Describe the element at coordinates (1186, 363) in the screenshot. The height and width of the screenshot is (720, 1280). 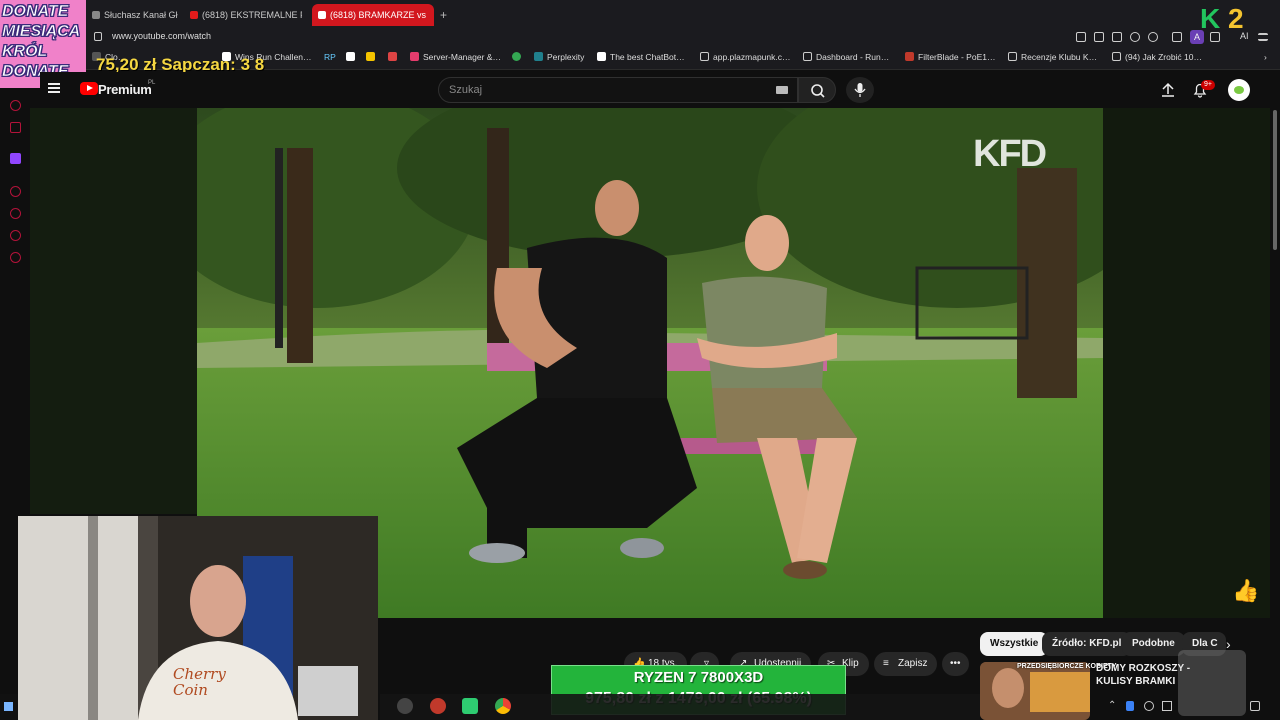
I see `player-backdrop-right` at that location.